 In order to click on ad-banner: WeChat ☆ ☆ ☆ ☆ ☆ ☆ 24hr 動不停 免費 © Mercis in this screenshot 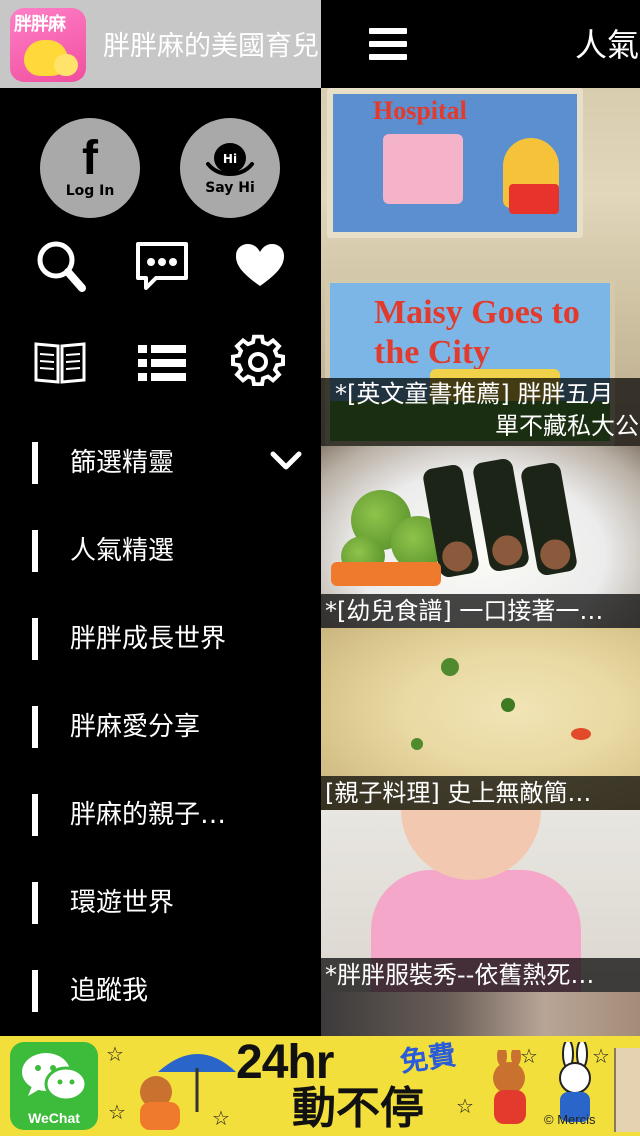, I will do `click(320, 1086)`.